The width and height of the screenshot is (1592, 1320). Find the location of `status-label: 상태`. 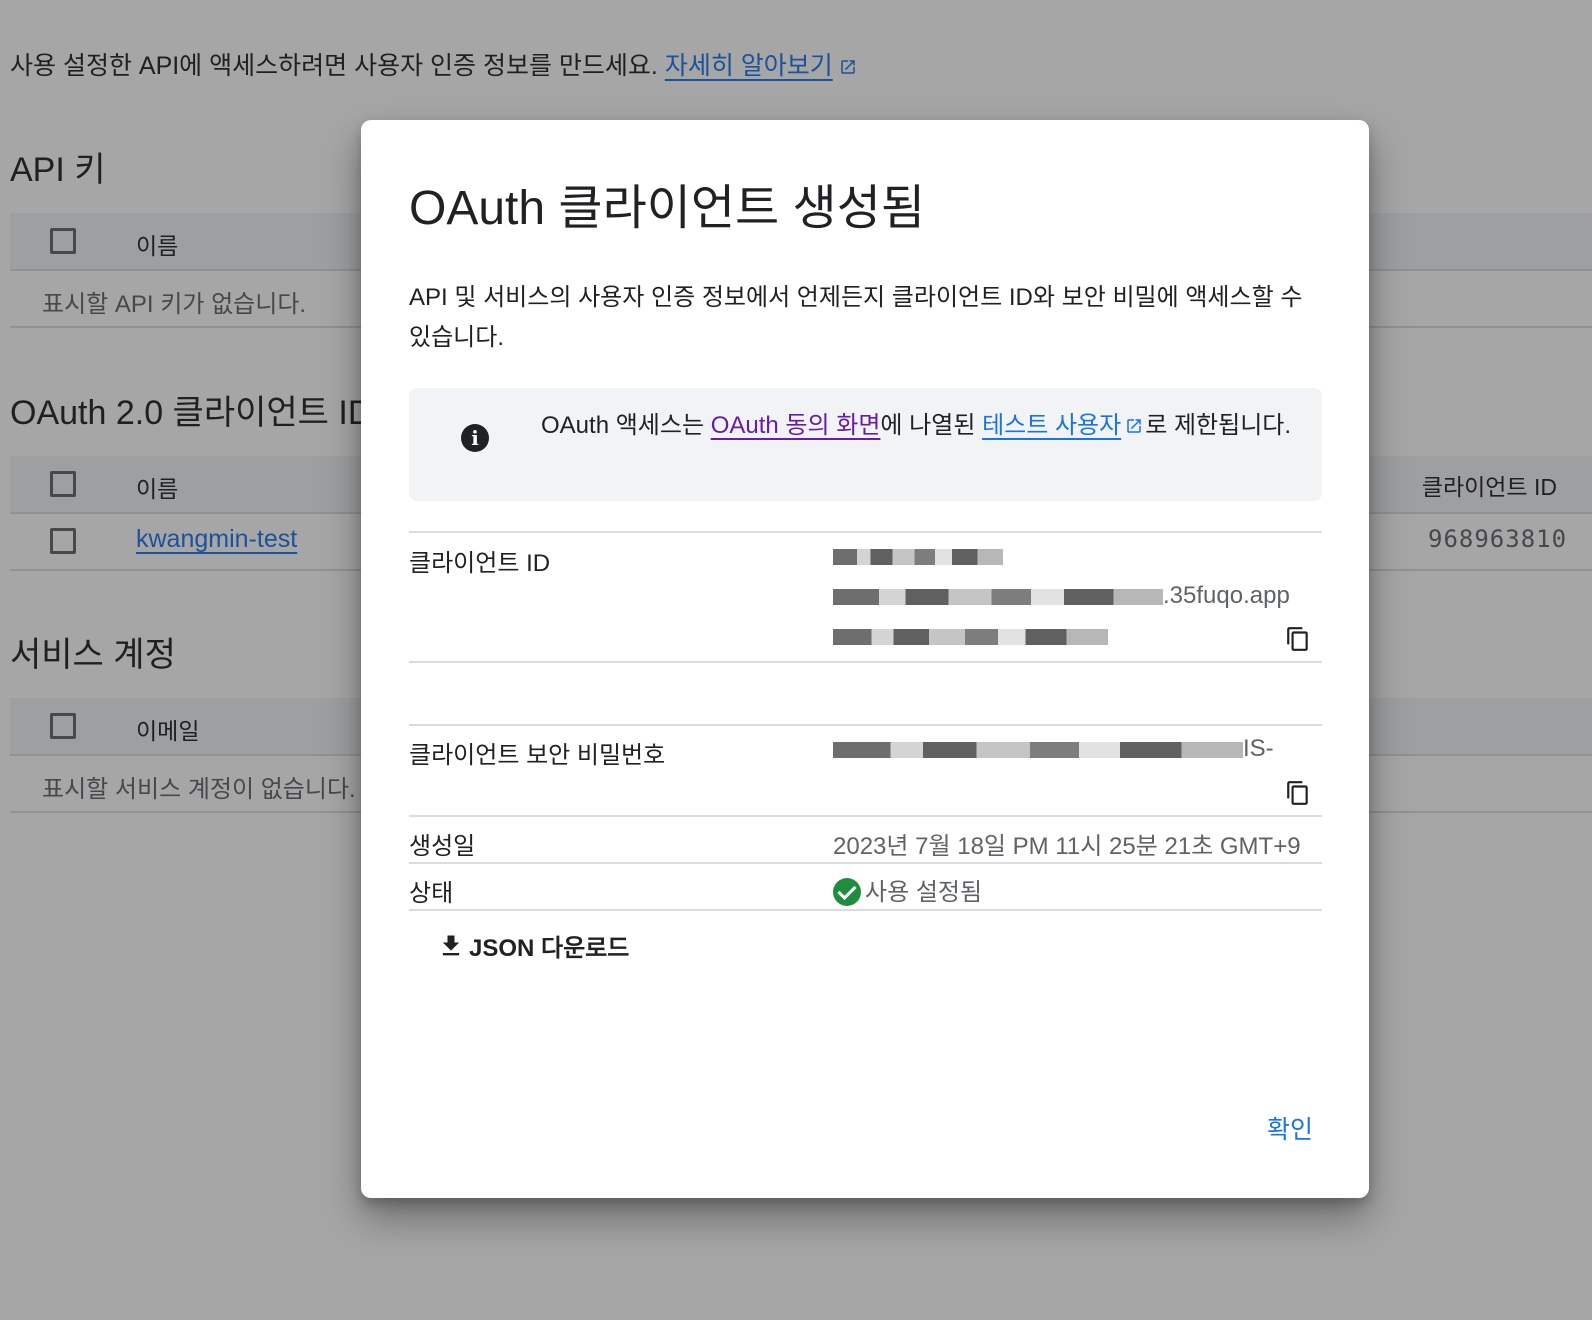

status-label: 상태 is located at coordinates (431, 893).